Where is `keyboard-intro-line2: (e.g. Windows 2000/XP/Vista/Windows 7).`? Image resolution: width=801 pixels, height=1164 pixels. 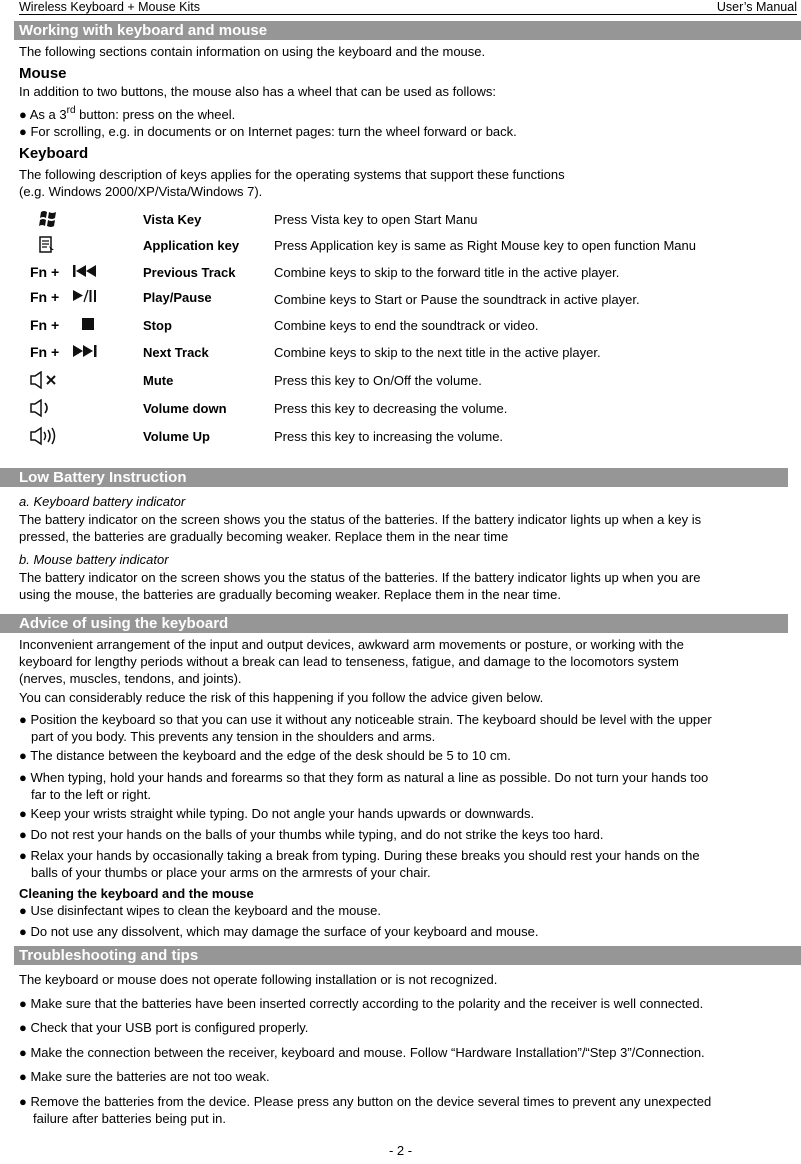 keyboard-intro-line2: (e.g. Windows 2000/XP/Vista/Windows 7). is located at coordinates (141, 191).